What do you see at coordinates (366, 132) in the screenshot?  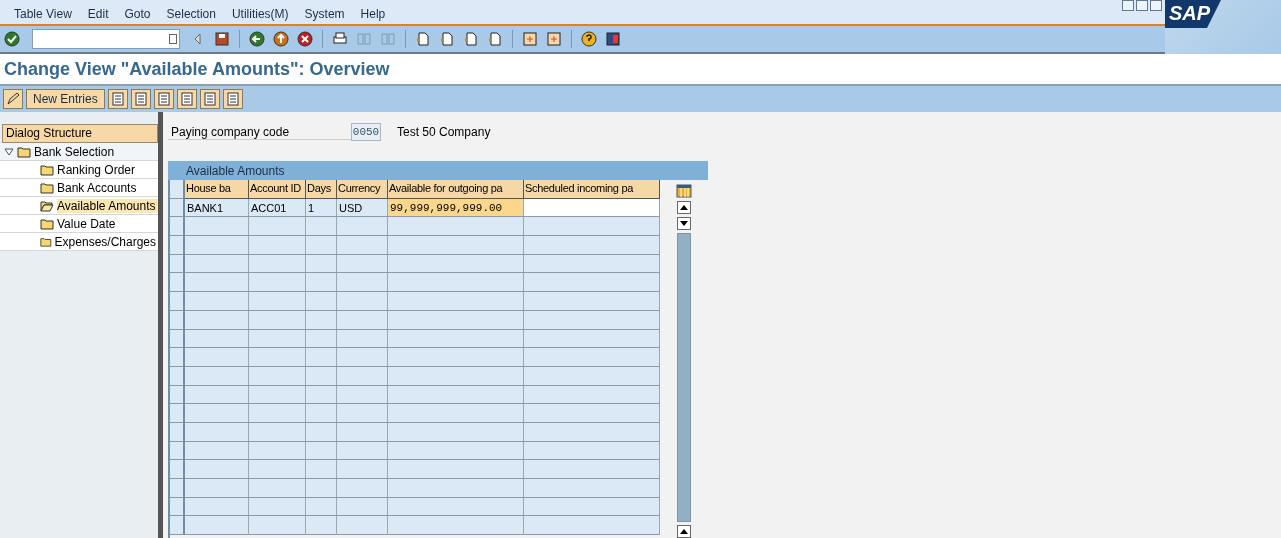 I see `company-code-field: 0050` at bounding box center [366, 132].